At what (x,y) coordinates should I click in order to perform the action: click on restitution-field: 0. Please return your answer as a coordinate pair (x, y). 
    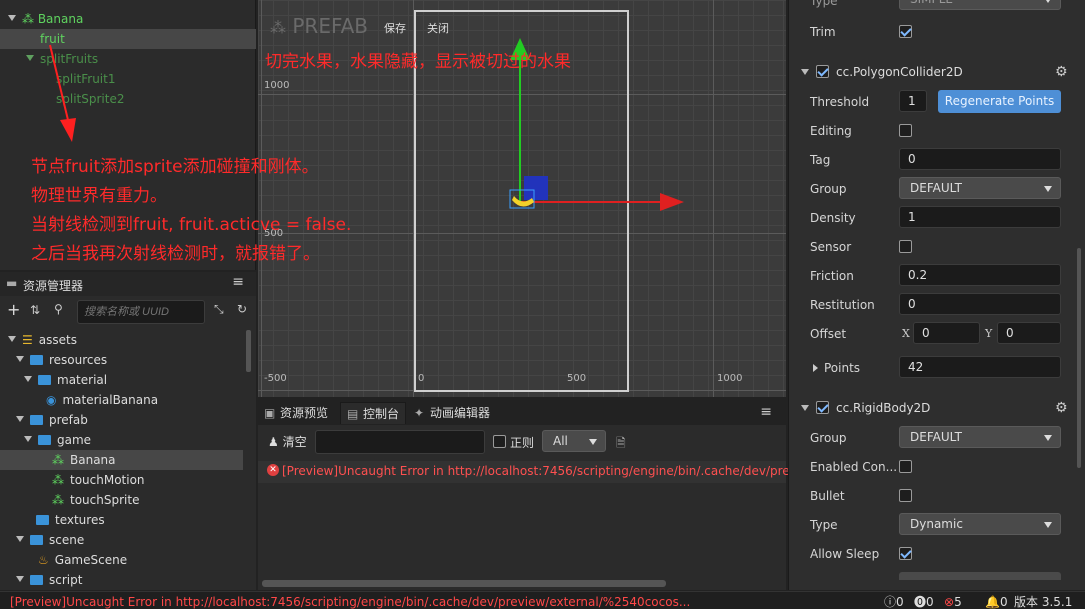
    Looking at the image, I should click on (980, 304).